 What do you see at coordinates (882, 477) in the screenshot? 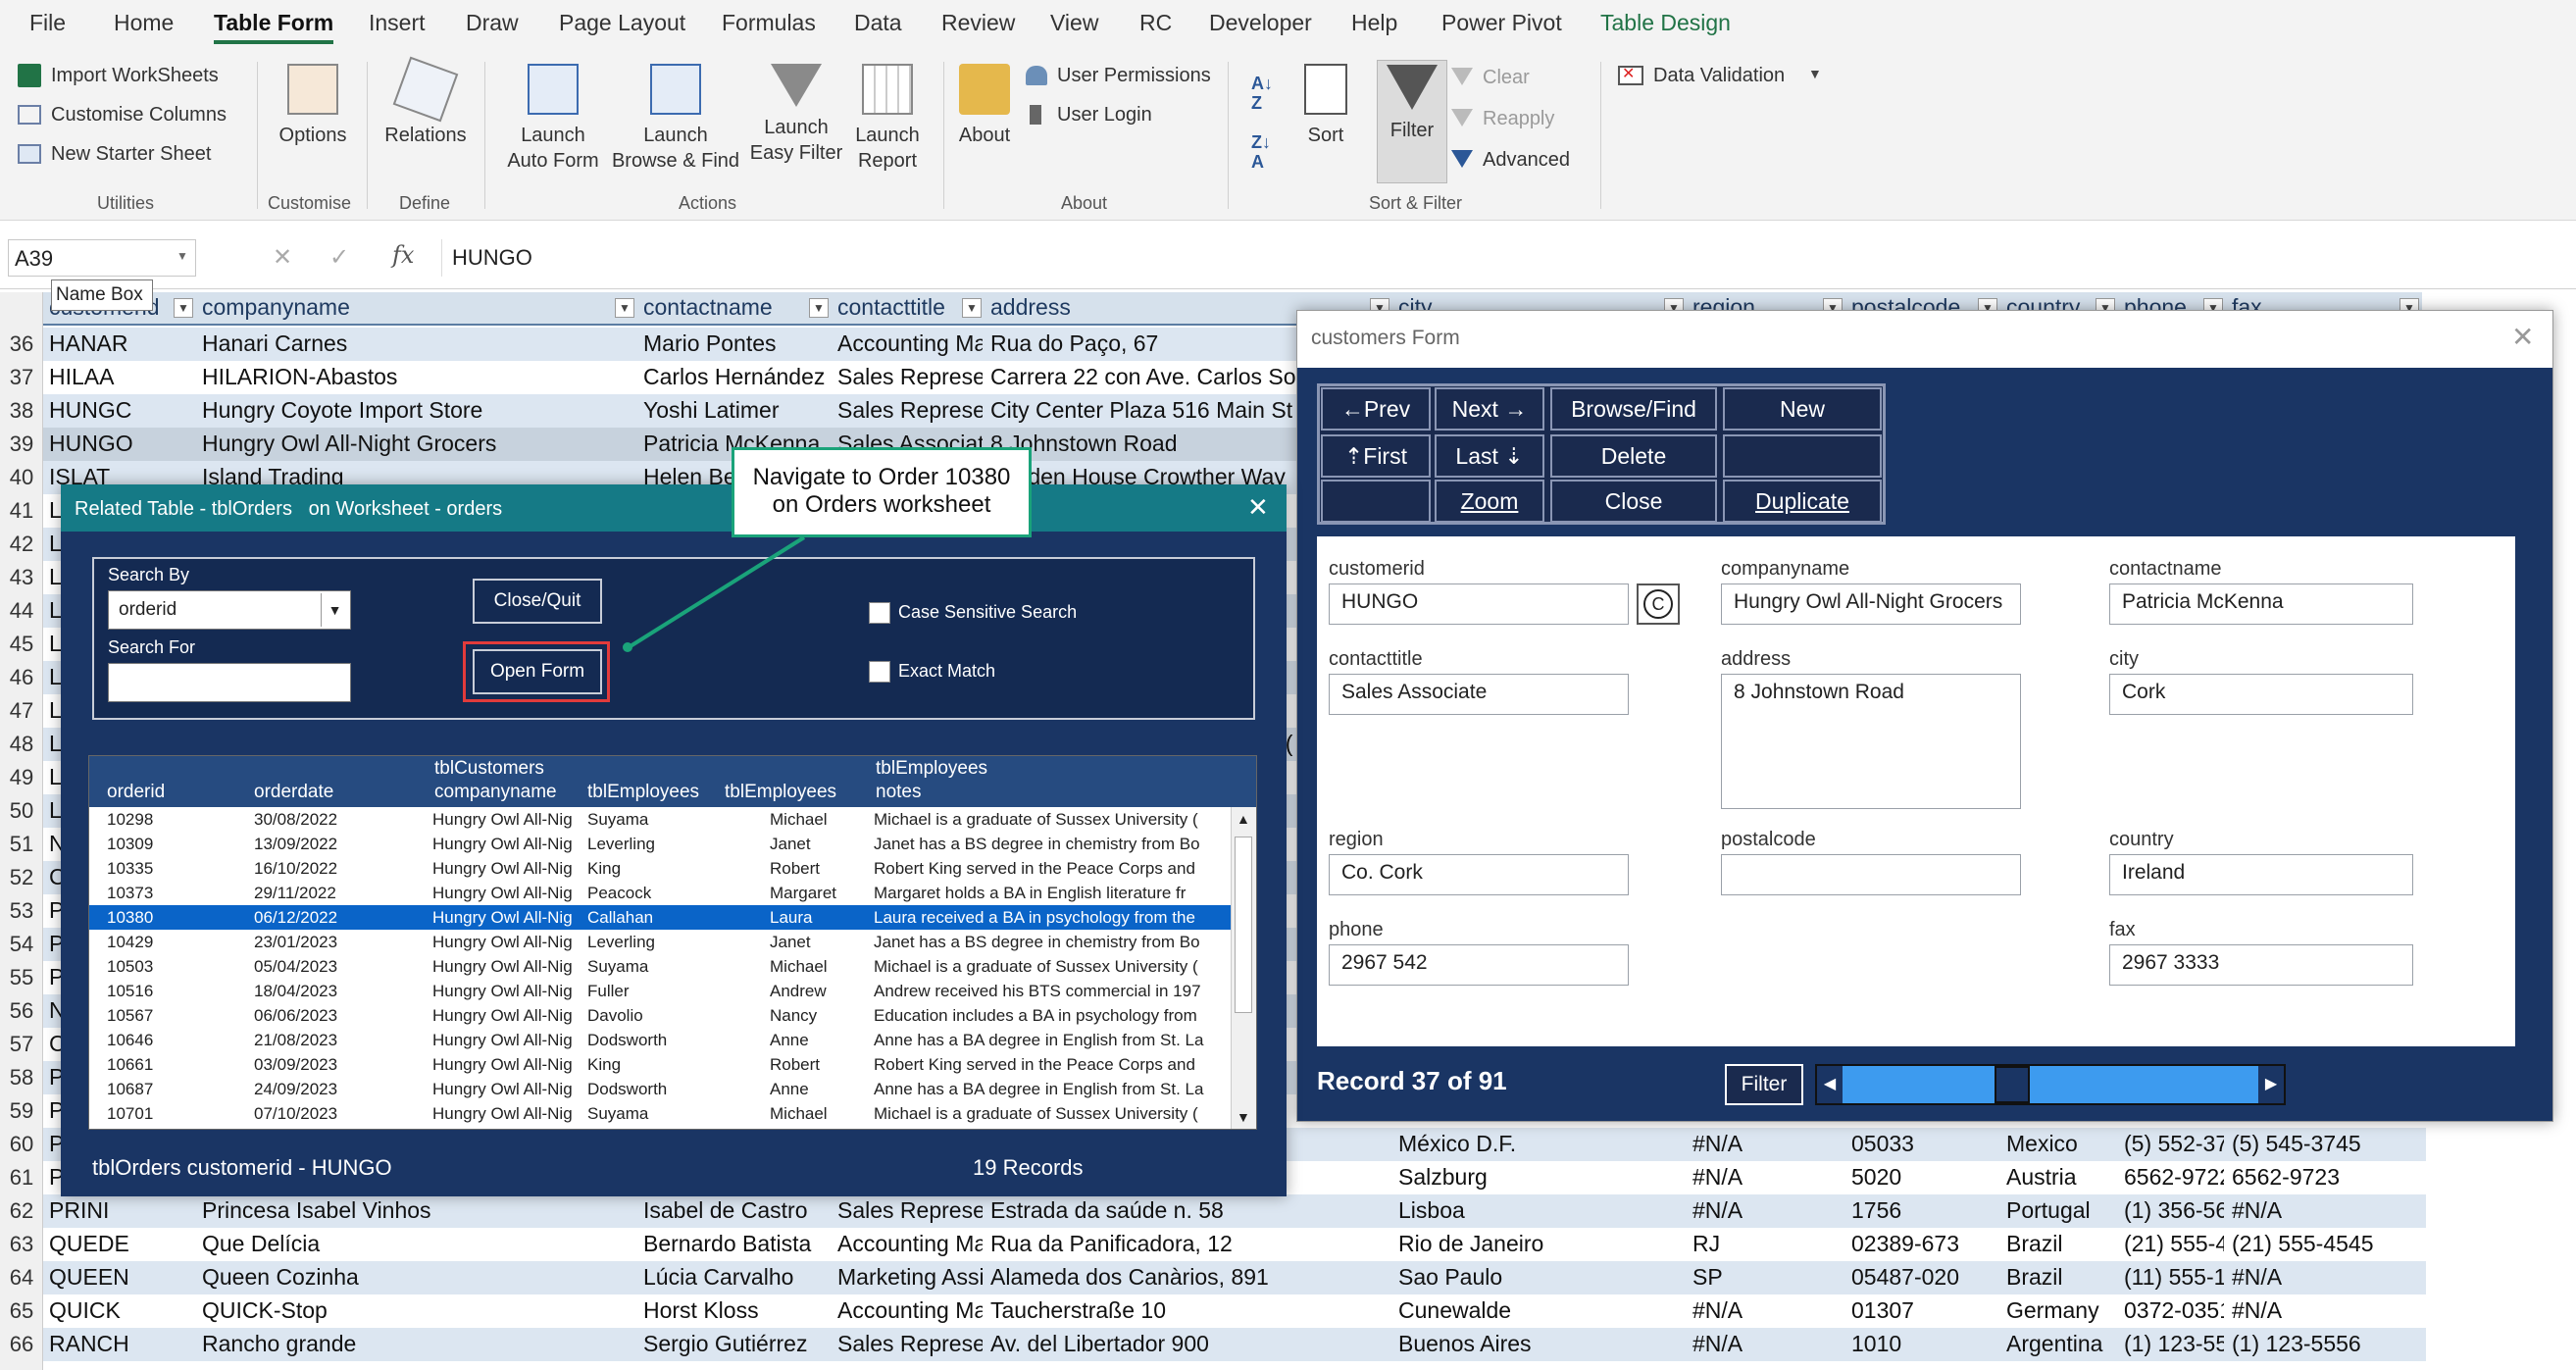
I see `callout-line-1: Navigate to Order 10380` at bounding box center [882, 477].